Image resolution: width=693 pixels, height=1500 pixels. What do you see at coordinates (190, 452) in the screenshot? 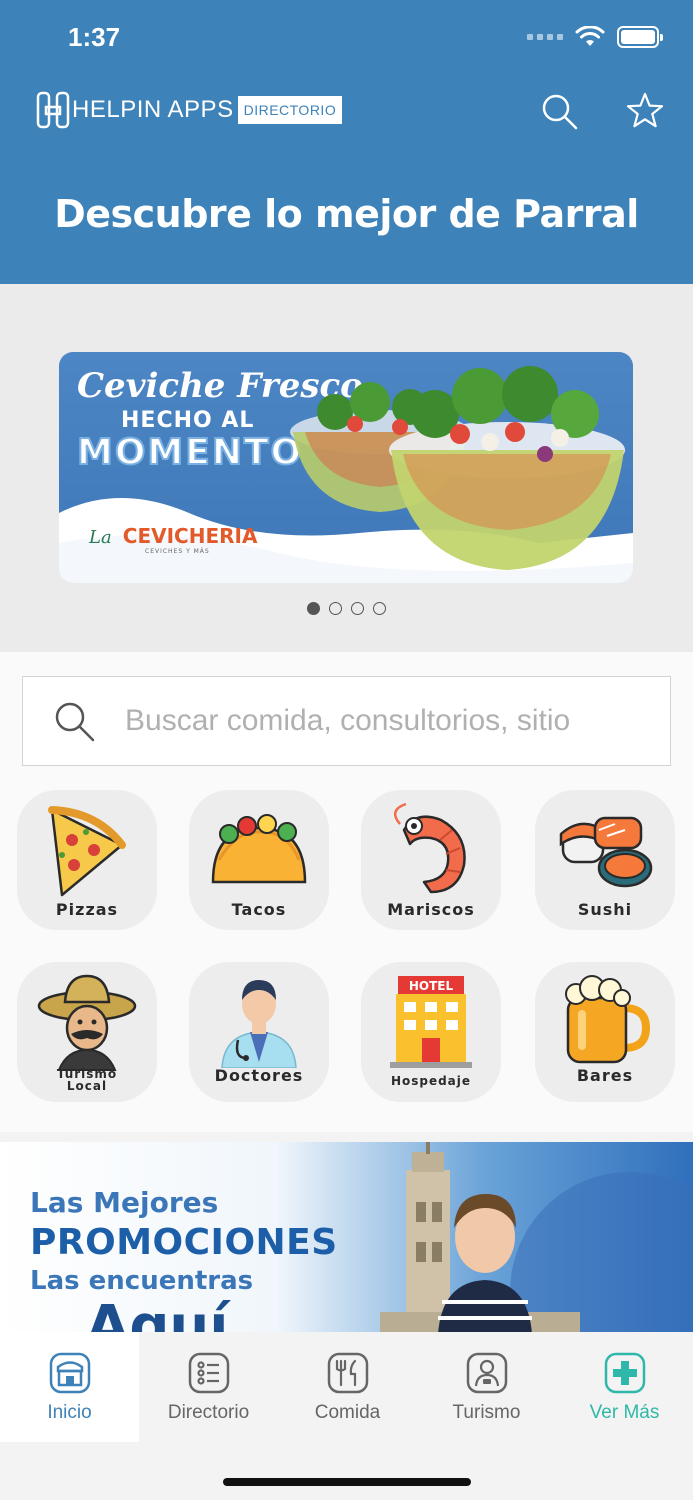
I see `banner-highlight: MOMENTO` at bounding box center [190, 452].